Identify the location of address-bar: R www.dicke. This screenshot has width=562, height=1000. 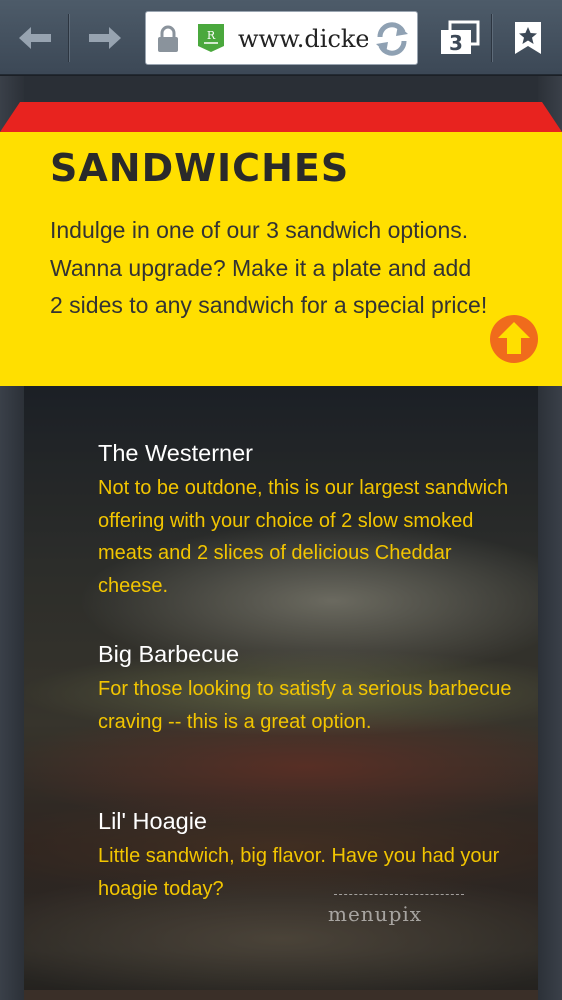
(281, 38).